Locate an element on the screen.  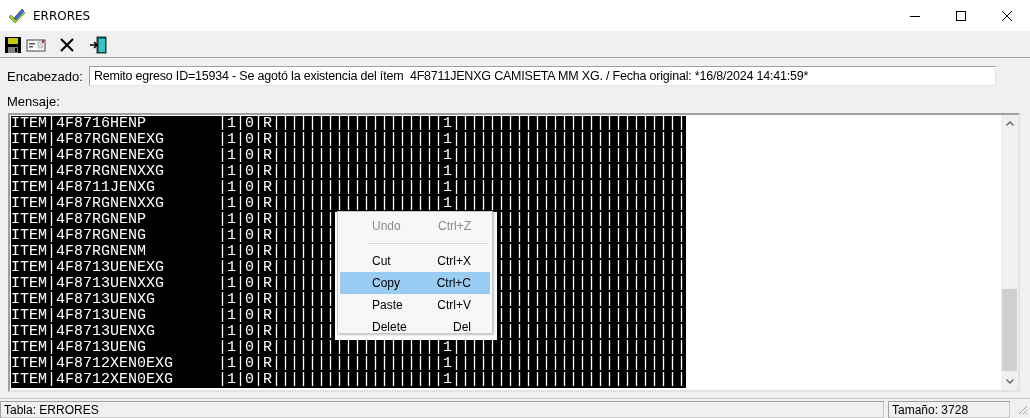
menu-item: Copy Ctrl+C is located at coordinates (415, 283).